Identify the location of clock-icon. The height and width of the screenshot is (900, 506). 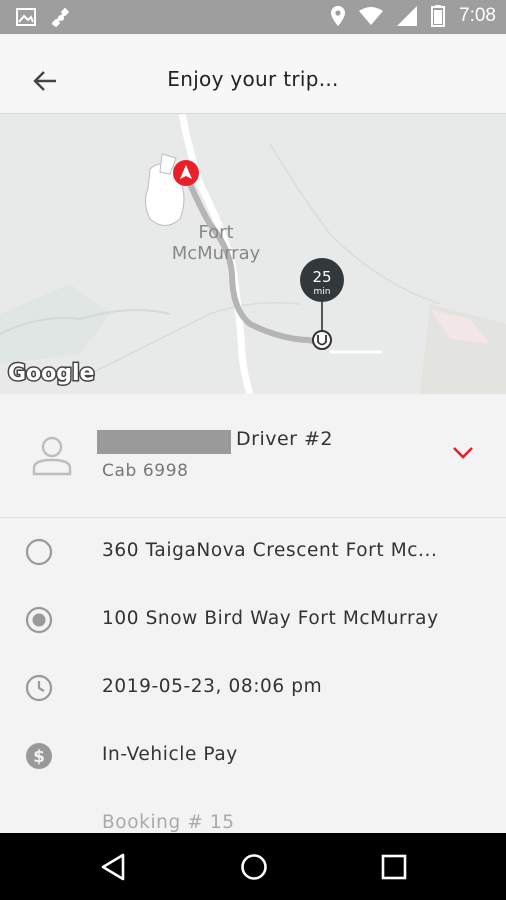
(39, 688).